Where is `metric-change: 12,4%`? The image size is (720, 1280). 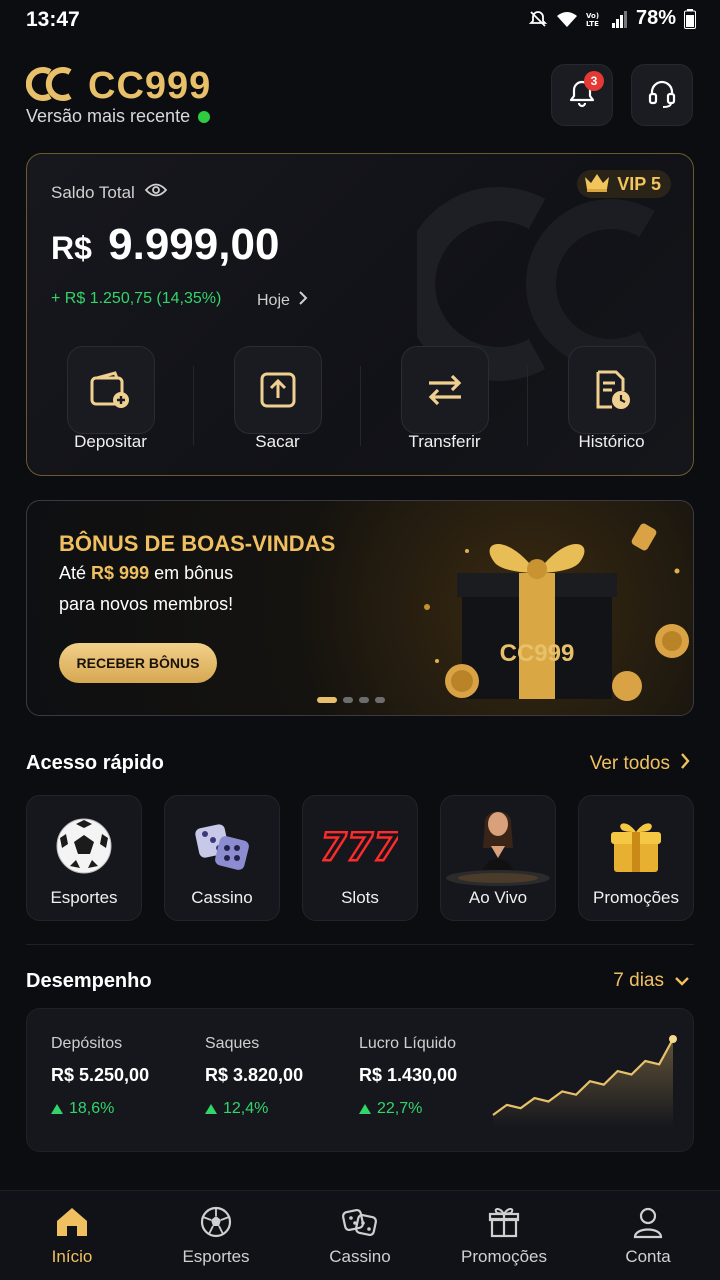
metric-change: 12,4% is located at coordinates (254, 1109).